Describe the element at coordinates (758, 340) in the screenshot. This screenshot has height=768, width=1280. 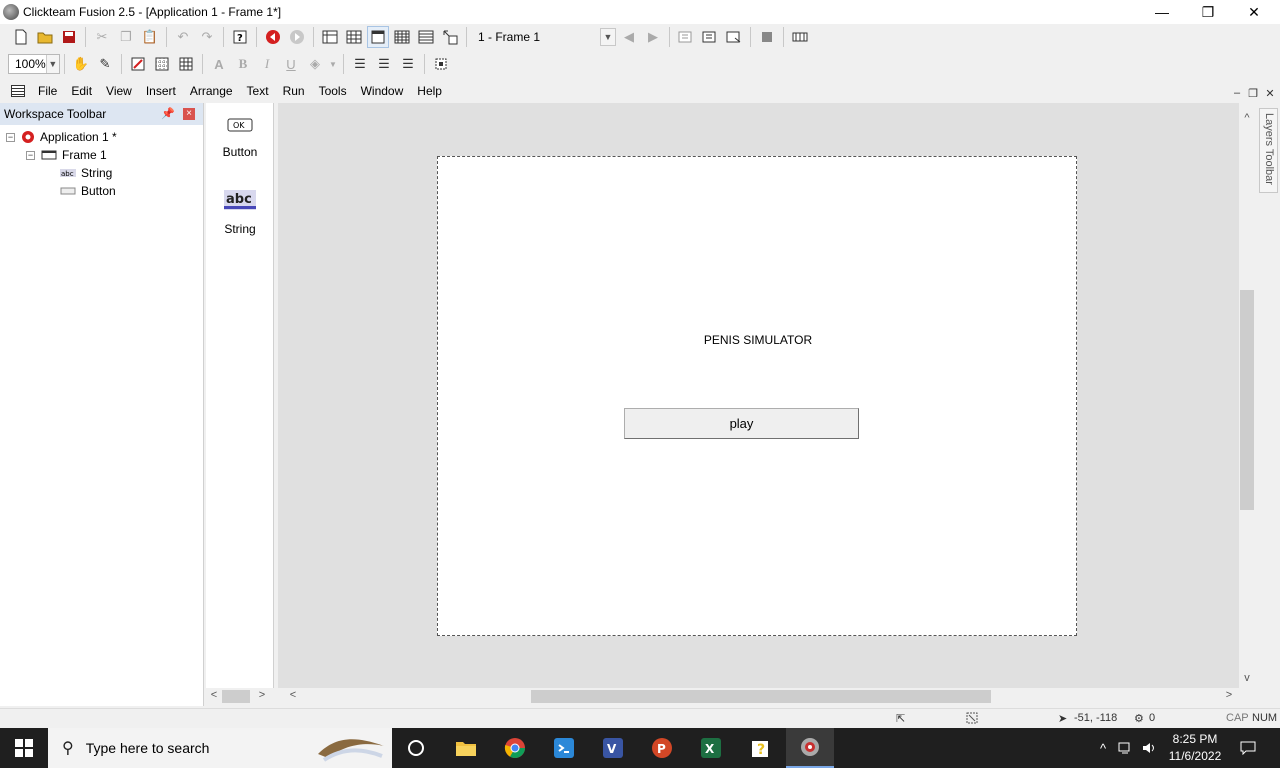
I see `string-object-text: PENIS SIMULATOR` at that location.